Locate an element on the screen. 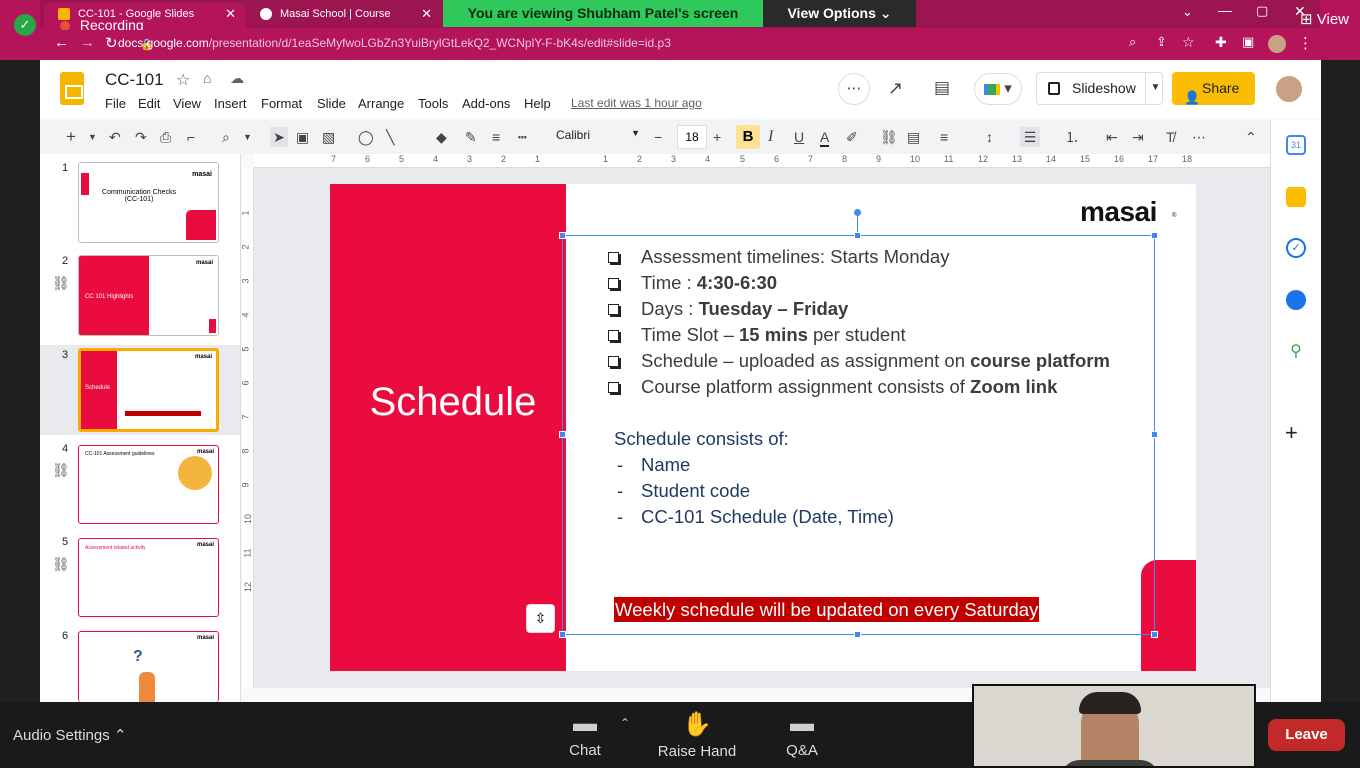 Image resolution: width=1360 pixels, height=768 pixels. calendar-icon: 31 is located at coordinates (1296, 145).